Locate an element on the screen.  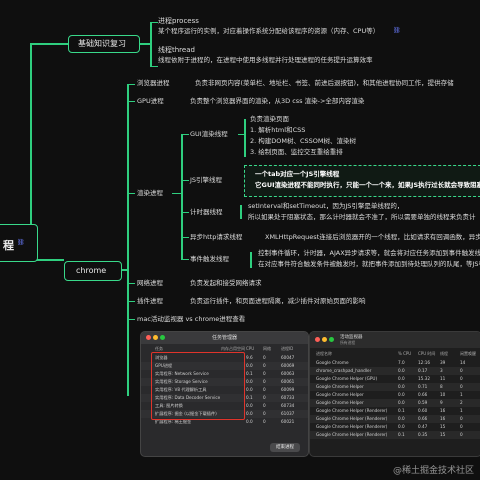
gpu-process-label: GPU进程 is located at coordinates (150, 101).